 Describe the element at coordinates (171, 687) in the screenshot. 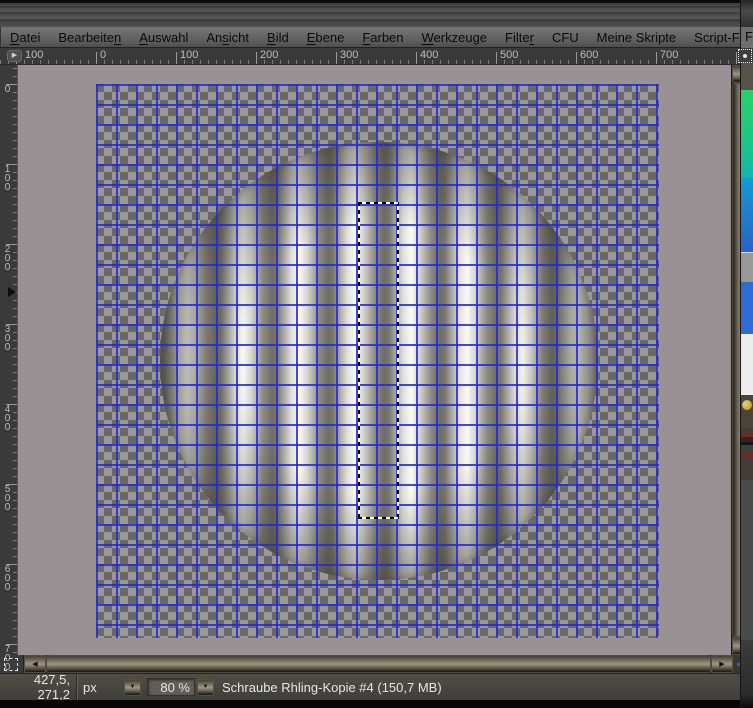

I see `zoom-input: 80 %` at that location.